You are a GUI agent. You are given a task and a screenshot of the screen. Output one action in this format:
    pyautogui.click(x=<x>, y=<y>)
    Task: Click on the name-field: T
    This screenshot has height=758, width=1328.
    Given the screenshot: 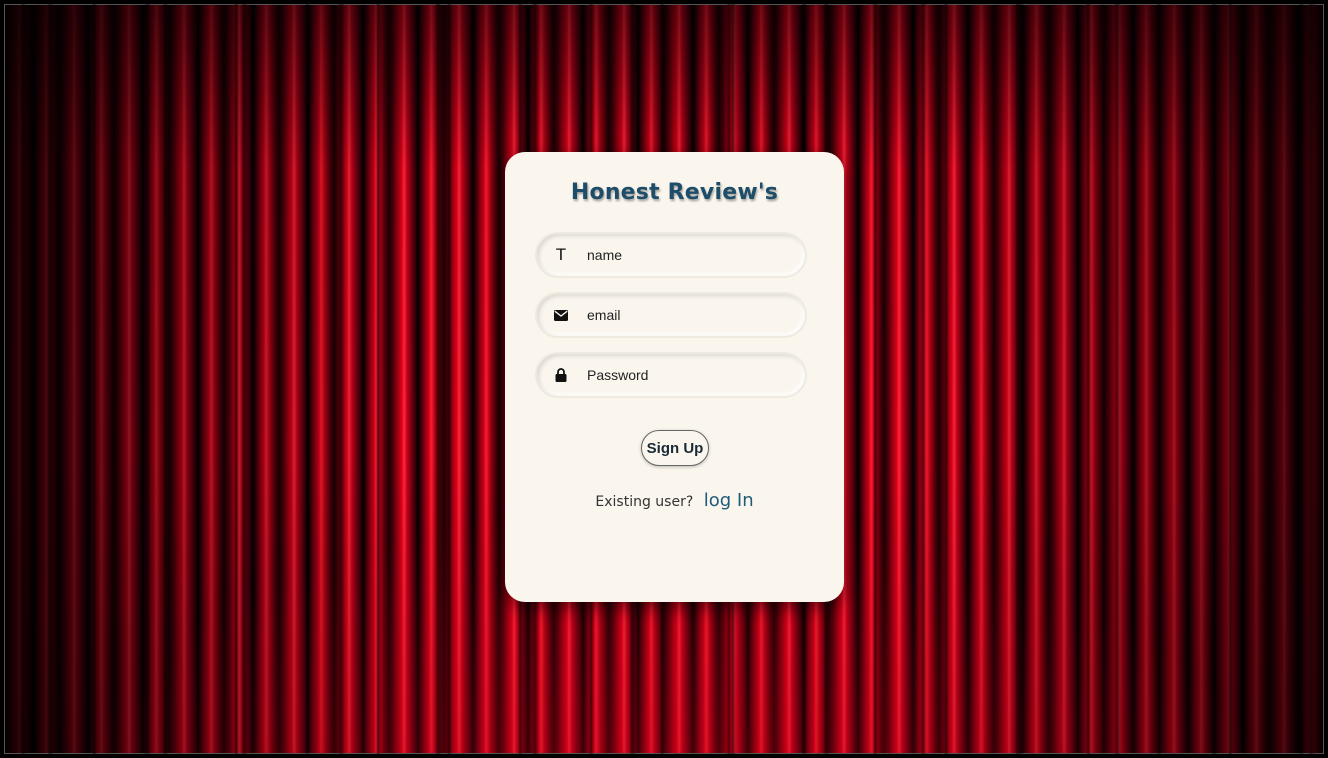 What is the action you would take?
    pyautogui.click(x=671, y=255)
    